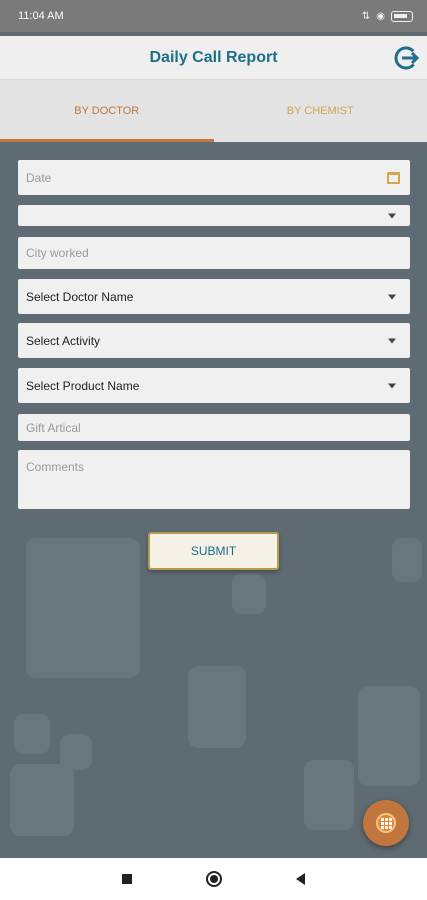  I want to click on logout-button, so click(406, 58).